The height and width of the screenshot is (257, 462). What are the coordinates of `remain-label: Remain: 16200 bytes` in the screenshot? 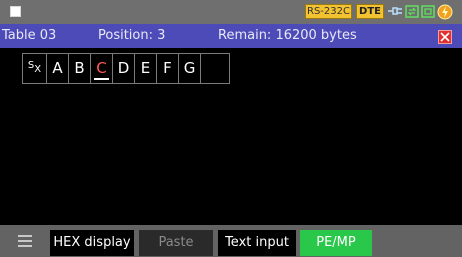 It's located at (287, 35).